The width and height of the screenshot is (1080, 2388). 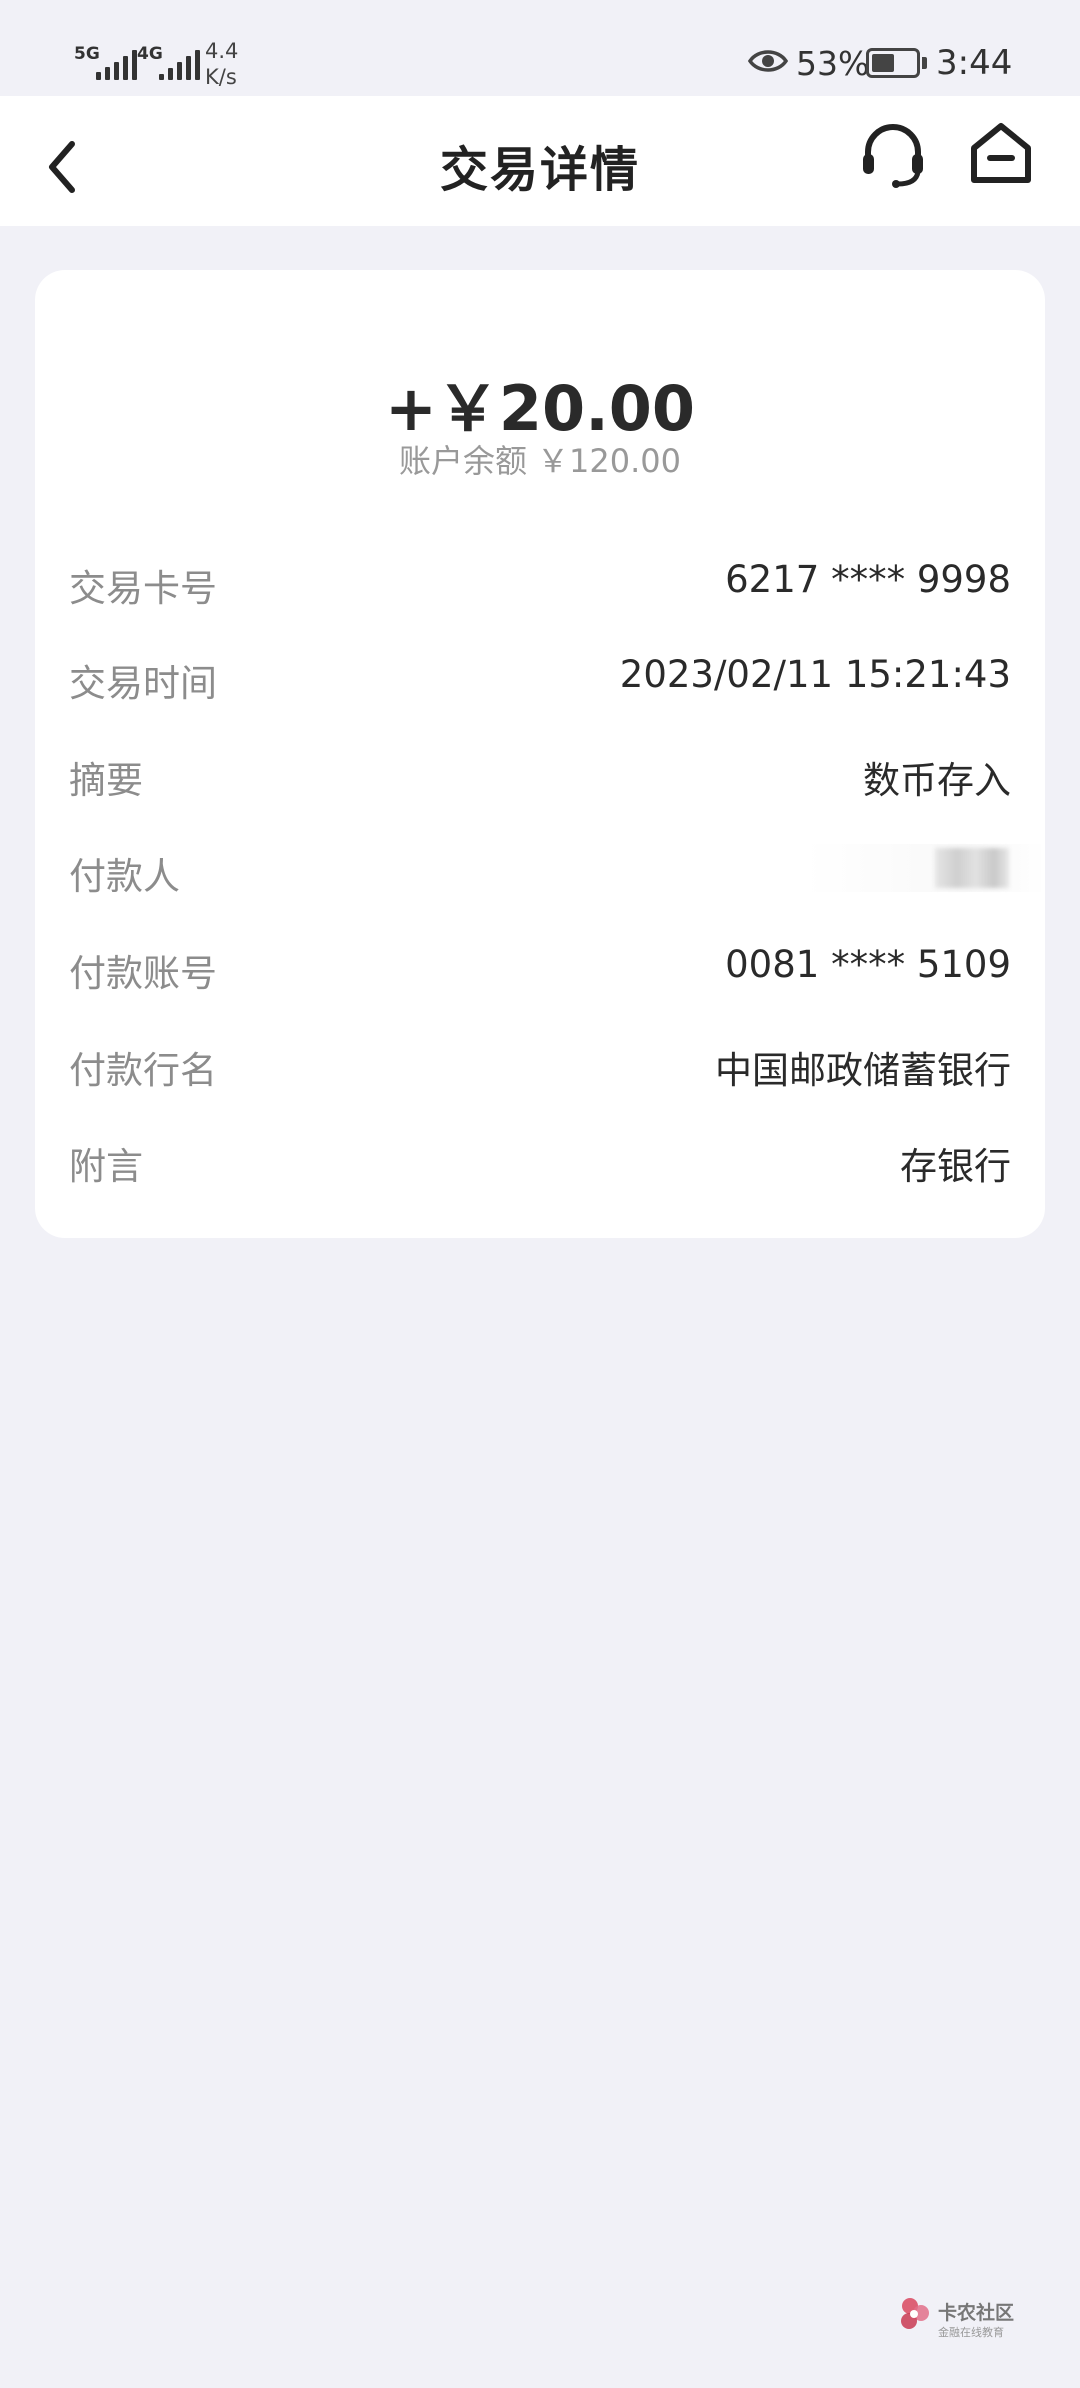 I want to click on battery-icon, so click(x=893, y=63).